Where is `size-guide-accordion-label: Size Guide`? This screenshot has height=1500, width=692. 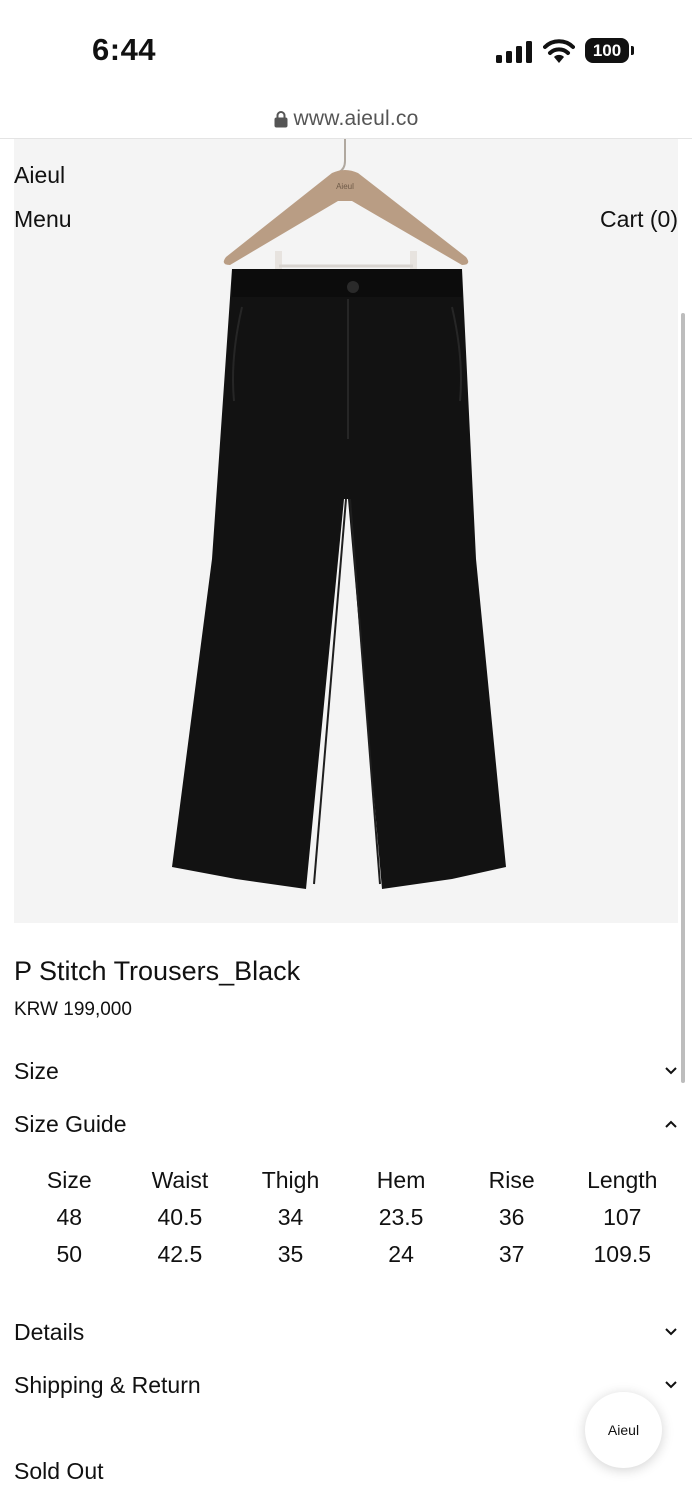
size-guide-accordion-label: Size Guide is located at coordinates (70, 1123).